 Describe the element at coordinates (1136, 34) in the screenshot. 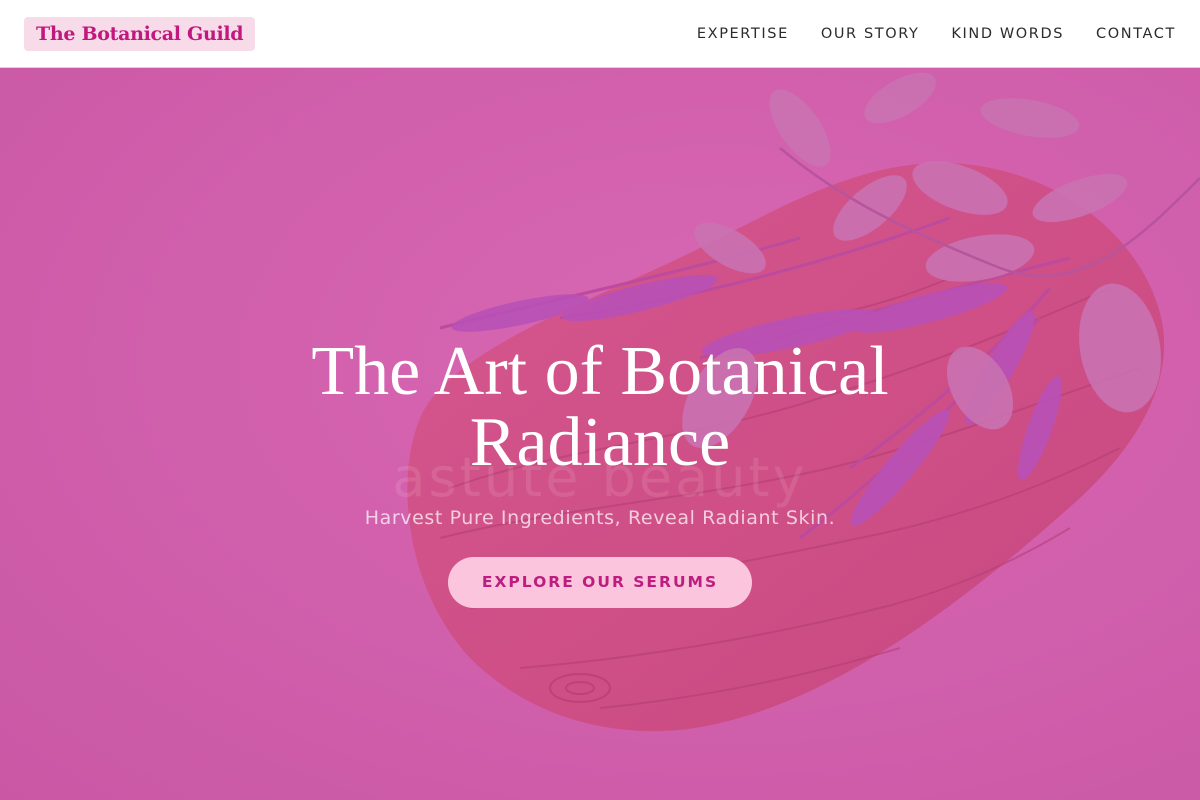

I see `nav-link-contact: CONTACT` at that location.